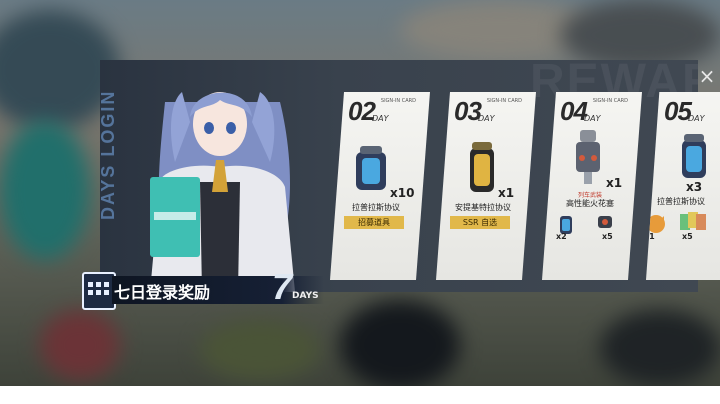 The image size is (720, 404). What do you see at coordinates (162, 292) in the screenshot?
I see `banner-title: 七日登录奖励` at bounding box center [162, 292].